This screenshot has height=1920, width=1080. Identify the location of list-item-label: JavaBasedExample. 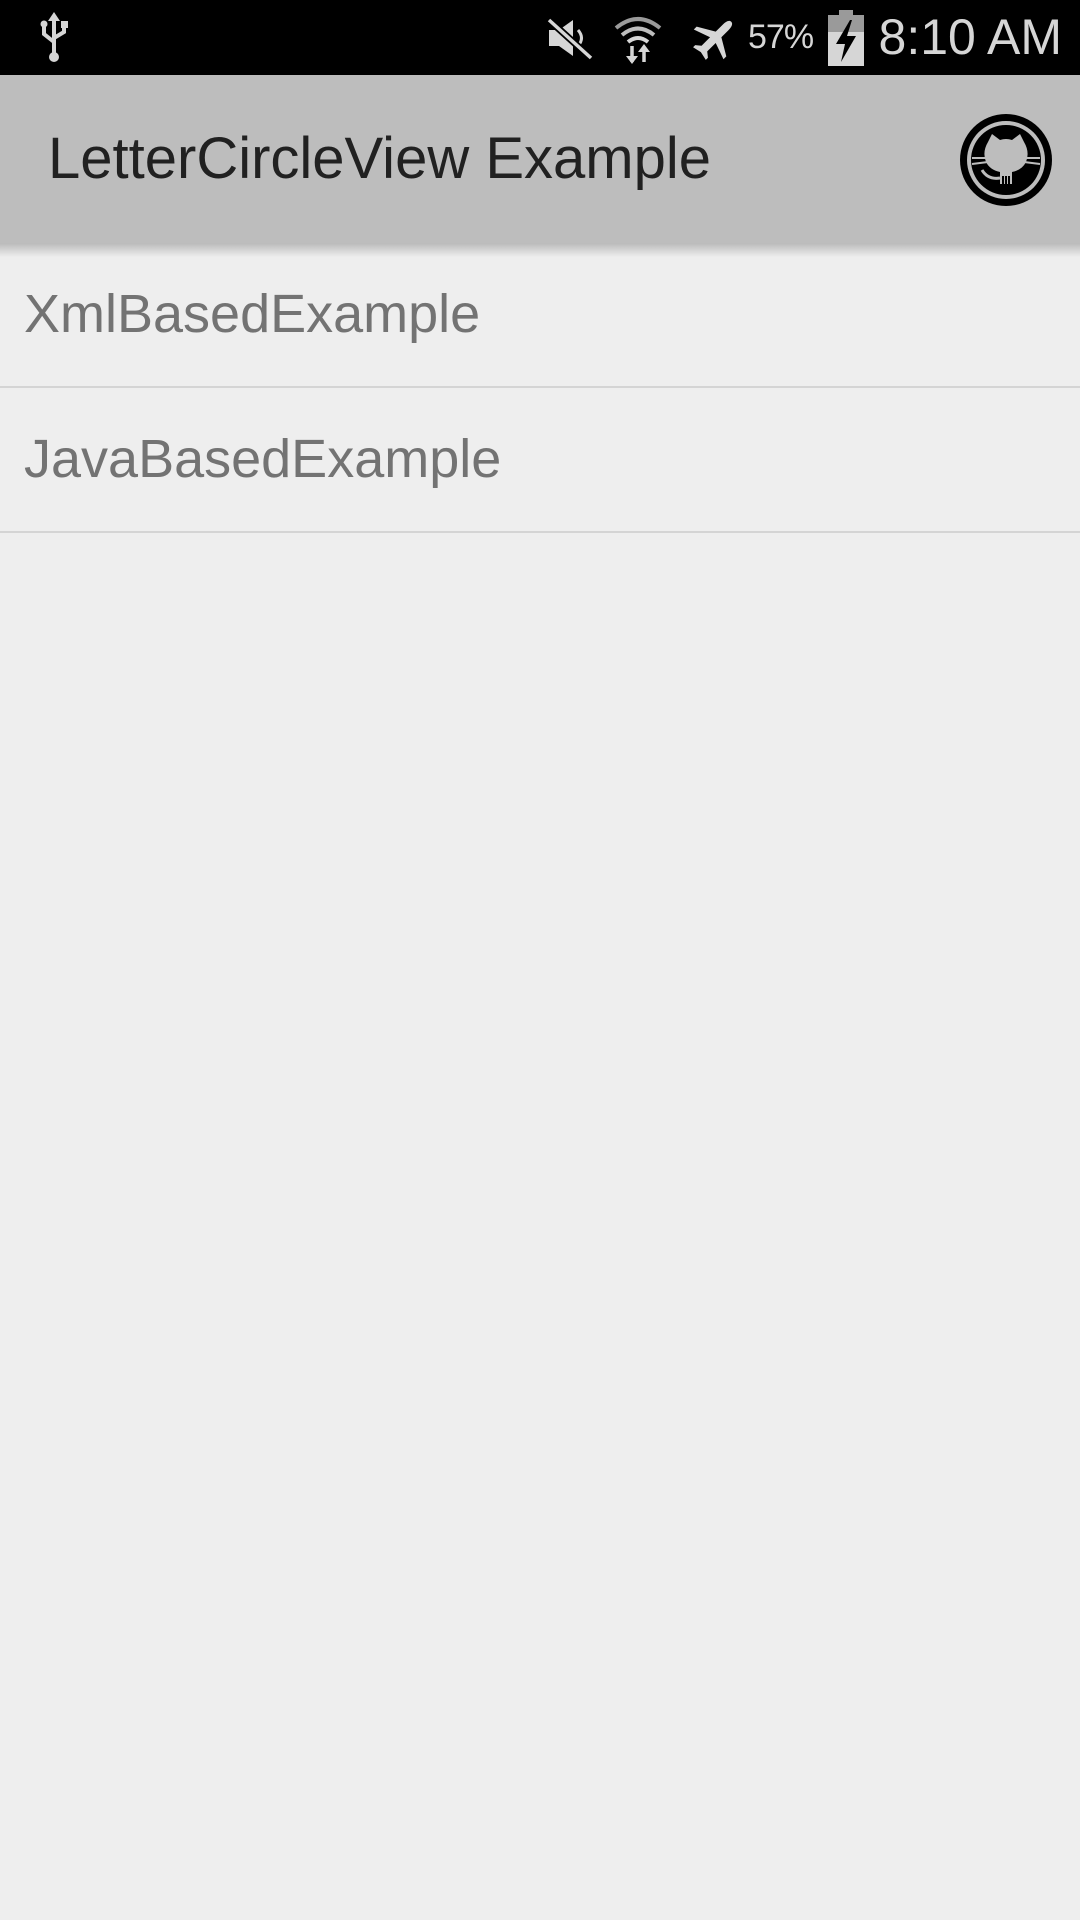
(263, 459).